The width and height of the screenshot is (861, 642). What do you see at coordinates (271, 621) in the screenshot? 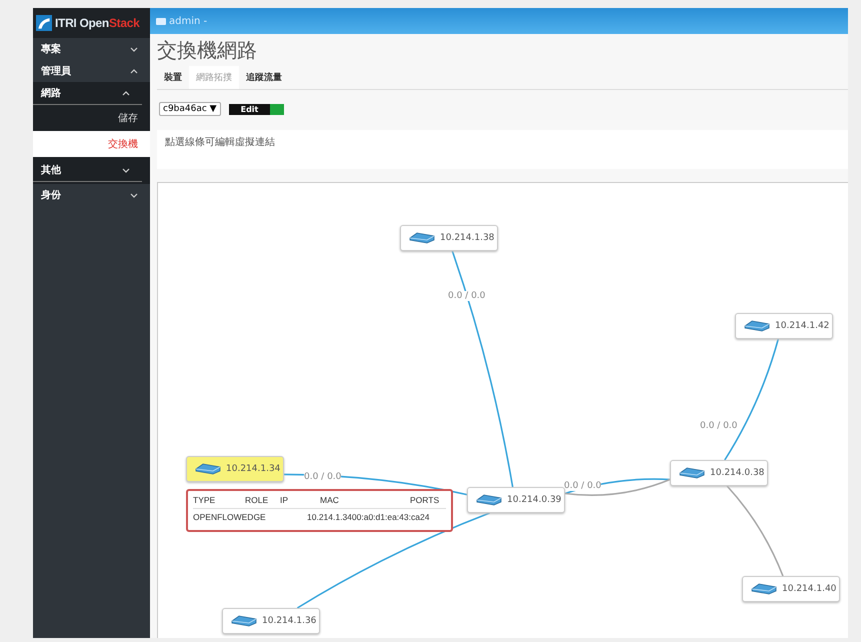
I see `switch-node: 10.214.1.36` at bounding box center [271, 621].